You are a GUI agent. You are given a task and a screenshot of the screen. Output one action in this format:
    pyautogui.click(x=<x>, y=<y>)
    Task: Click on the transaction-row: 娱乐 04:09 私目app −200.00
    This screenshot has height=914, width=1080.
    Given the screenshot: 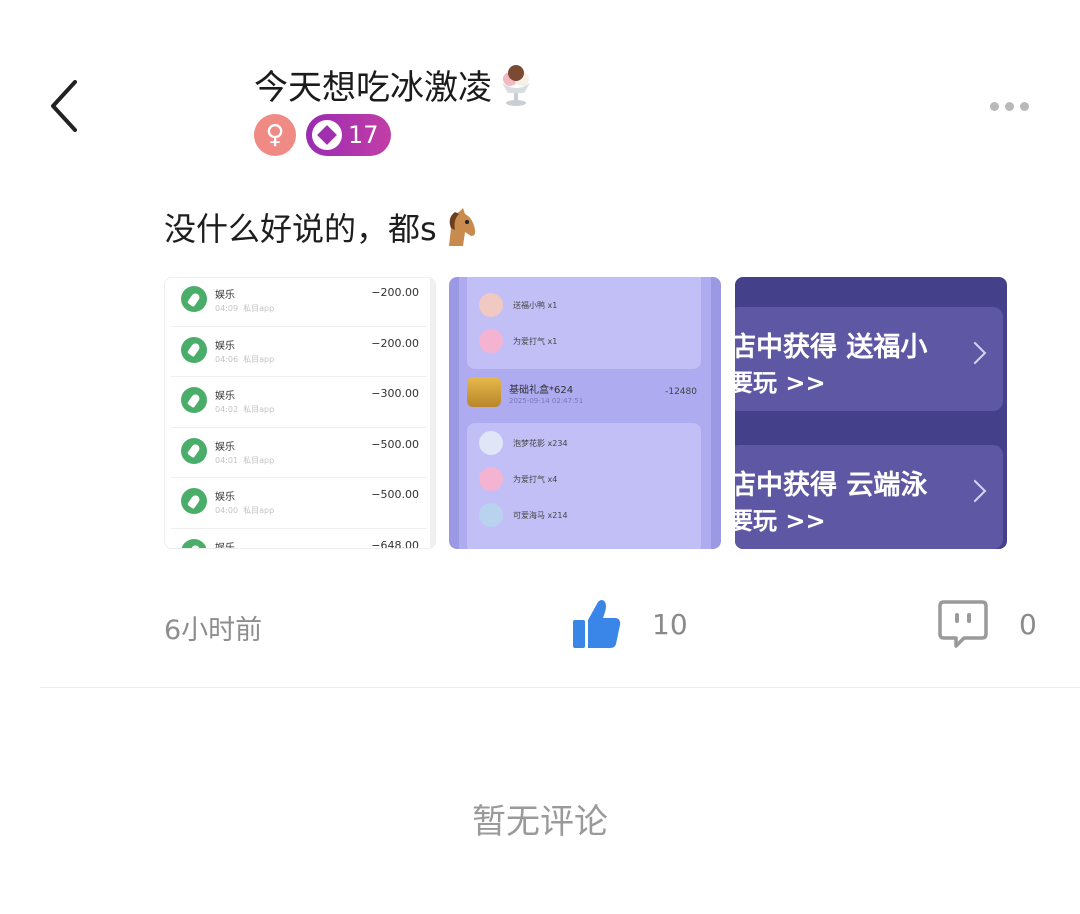 What is the action you would take?
    pyautogui.click(x=299, y=302)
    